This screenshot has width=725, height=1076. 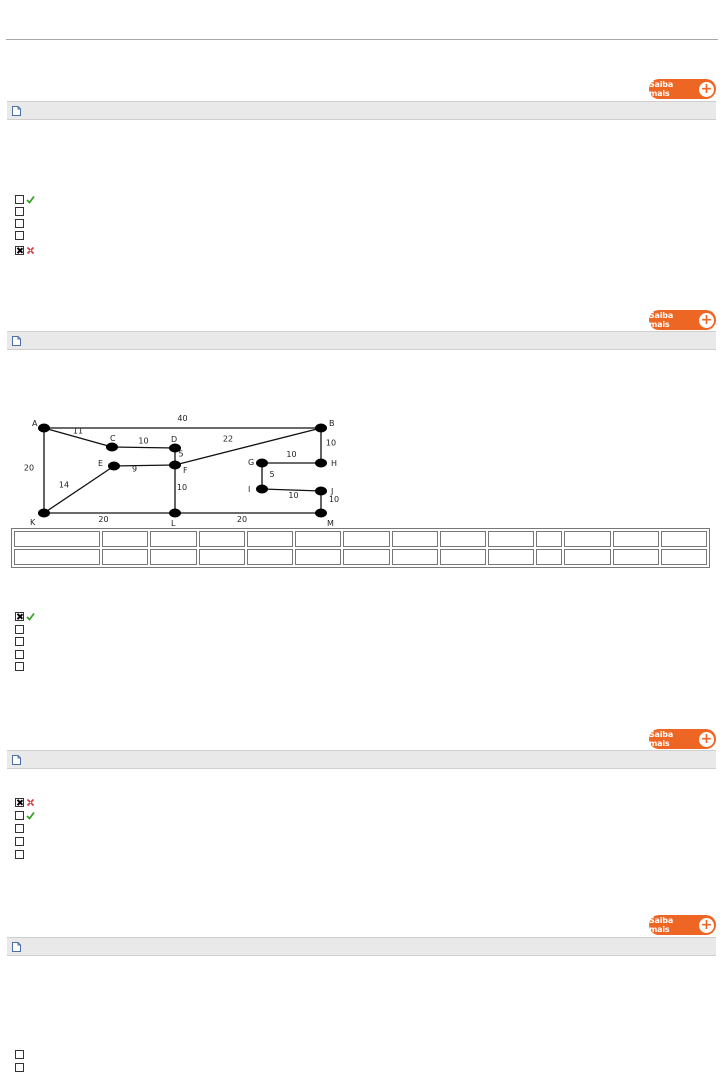 What do you see at coordinates (182, 418) in the screenshot?
I see `edge-weight-label: 40` at bounding box center [182, 418].